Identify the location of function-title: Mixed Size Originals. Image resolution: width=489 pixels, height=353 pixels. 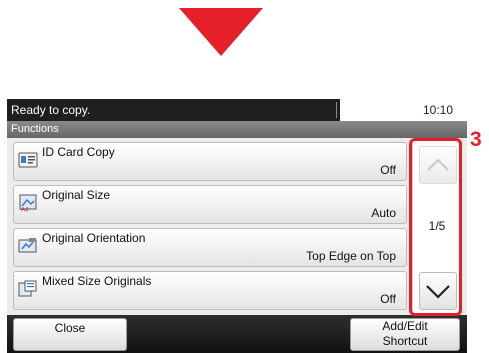
(97, 281).